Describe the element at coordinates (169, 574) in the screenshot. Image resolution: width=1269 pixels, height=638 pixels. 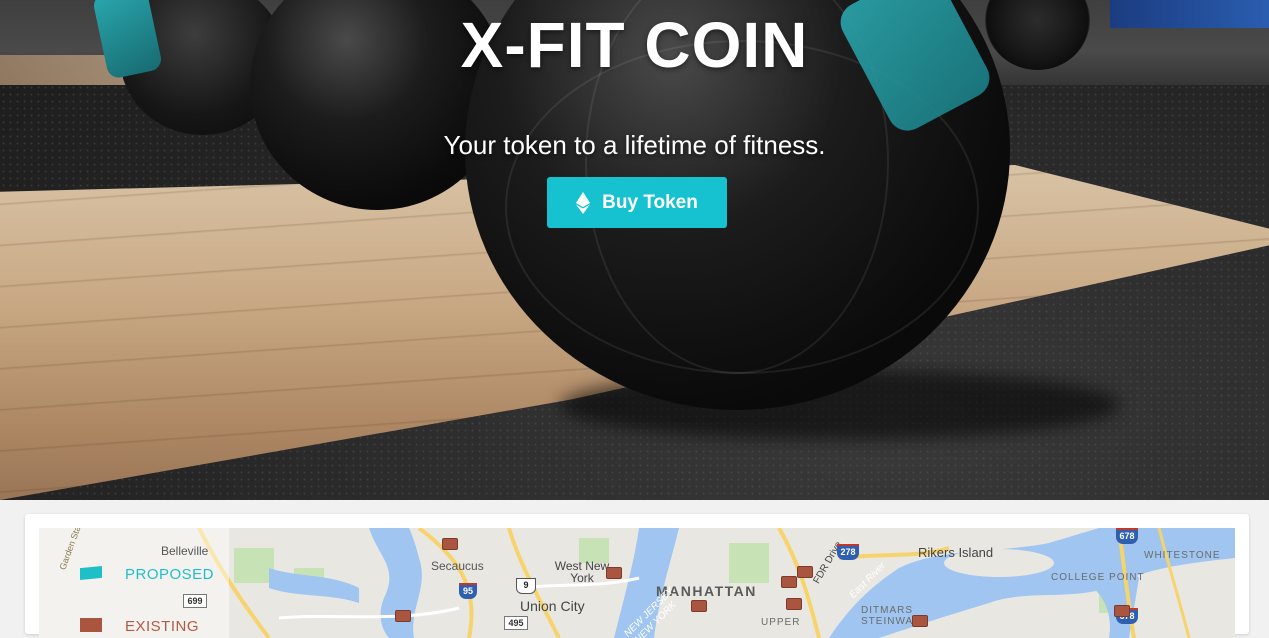
I see `proposed-legend-label: PROPOSED` at that location.